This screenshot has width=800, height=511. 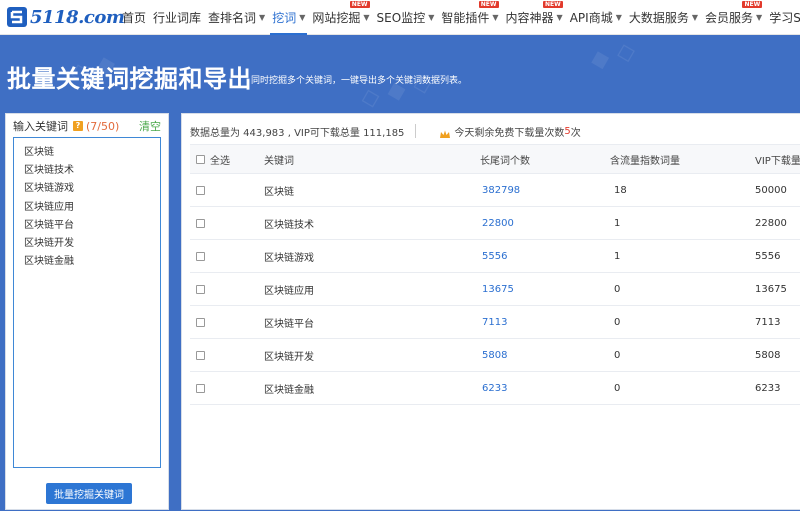 I want to click on cell-vip-download: 5808, so click(x=768, y=355).